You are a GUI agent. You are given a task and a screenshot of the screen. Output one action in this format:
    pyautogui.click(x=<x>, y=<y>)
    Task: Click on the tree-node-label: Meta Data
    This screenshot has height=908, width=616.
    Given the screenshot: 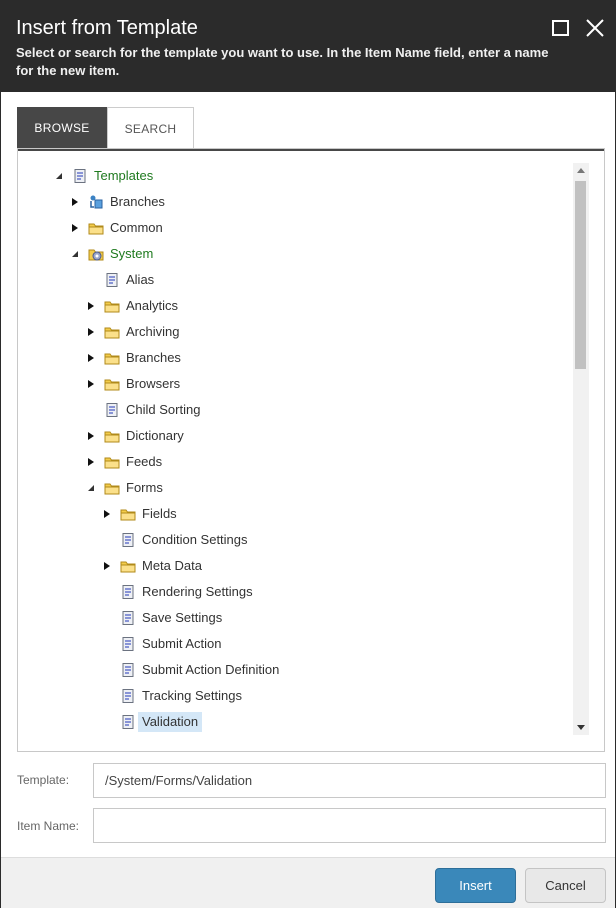 What is the action you would take?
    pyautogui.click(x=172, y=566)
    